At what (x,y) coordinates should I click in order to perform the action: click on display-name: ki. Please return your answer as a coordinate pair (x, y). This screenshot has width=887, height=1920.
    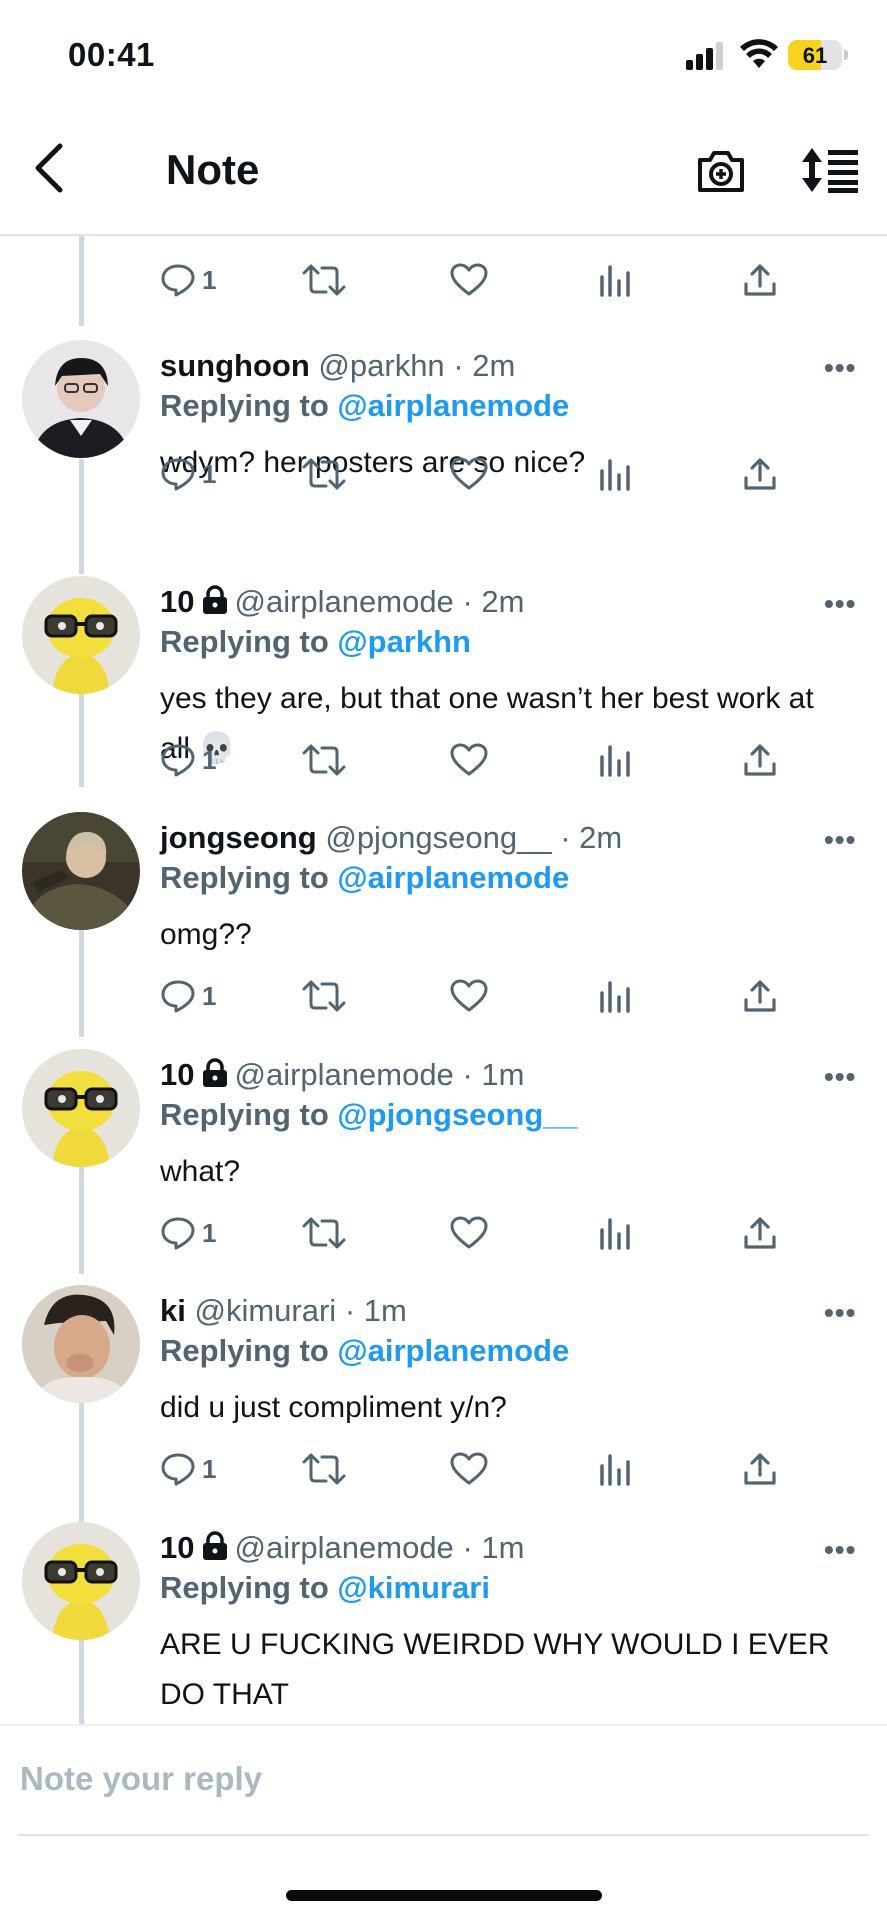
    Looking at the image, I should click on (173, 1310).